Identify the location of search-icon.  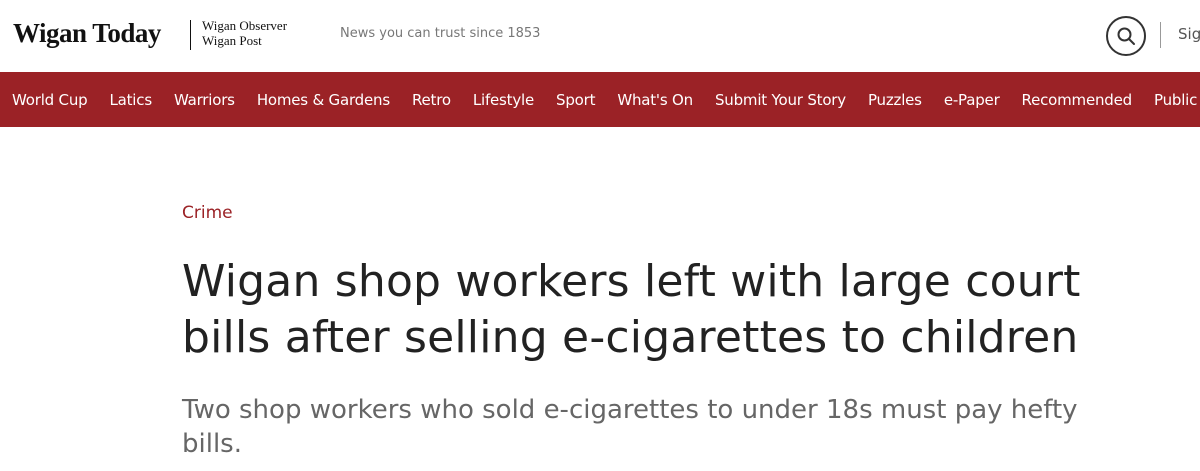
(1126, 36).